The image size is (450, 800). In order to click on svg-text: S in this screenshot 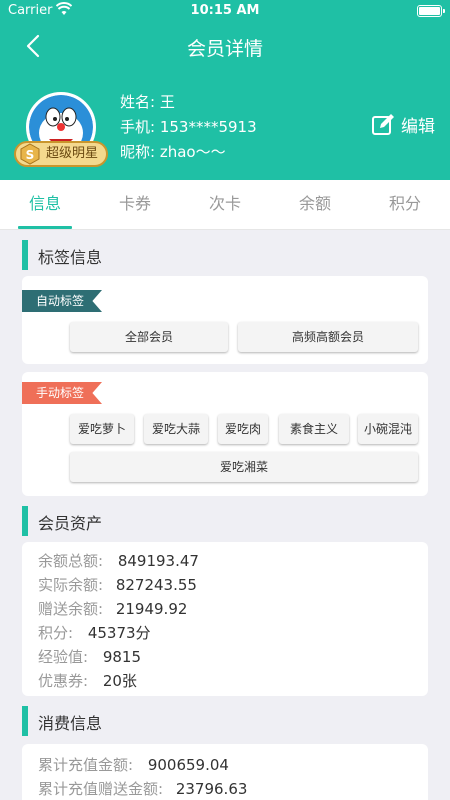, I will do `click(30, 155)`.